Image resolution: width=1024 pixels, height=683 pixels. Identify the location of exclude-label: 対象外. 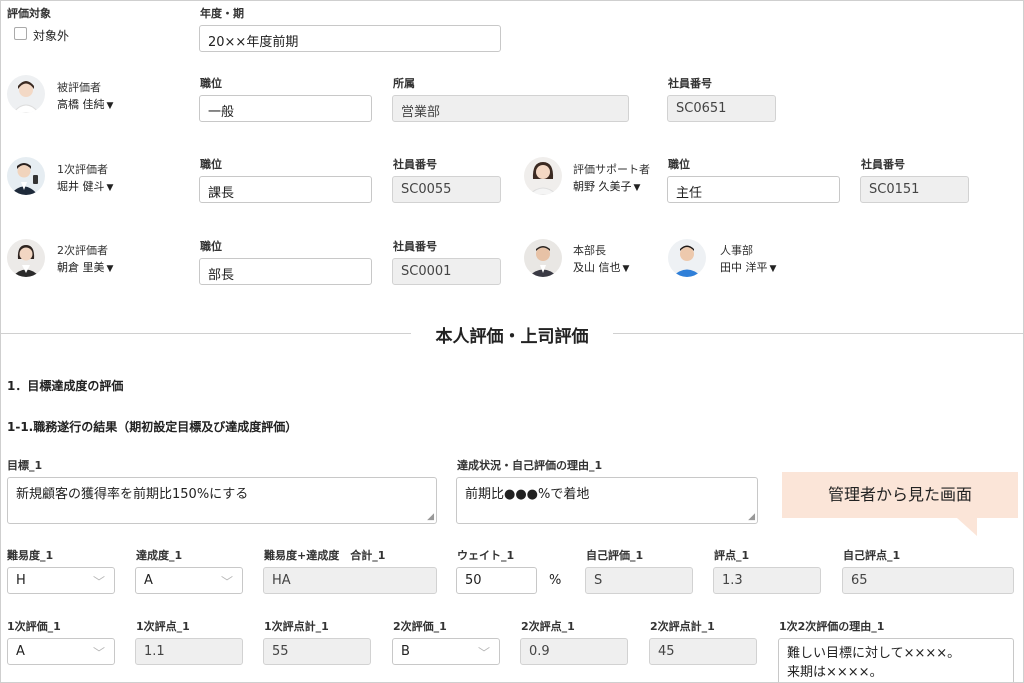
(51, 36).